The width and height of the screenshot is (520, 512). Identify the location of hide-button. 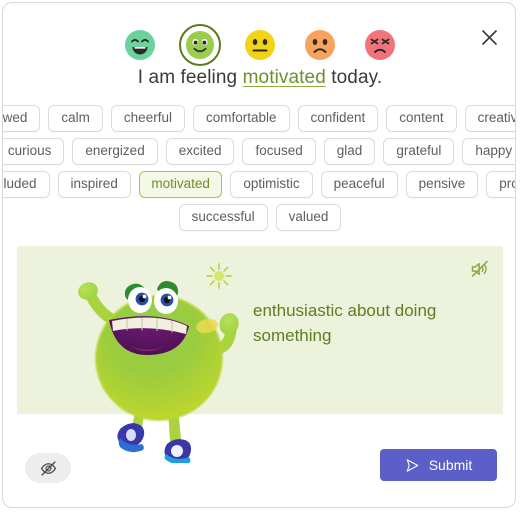
(48, 468).